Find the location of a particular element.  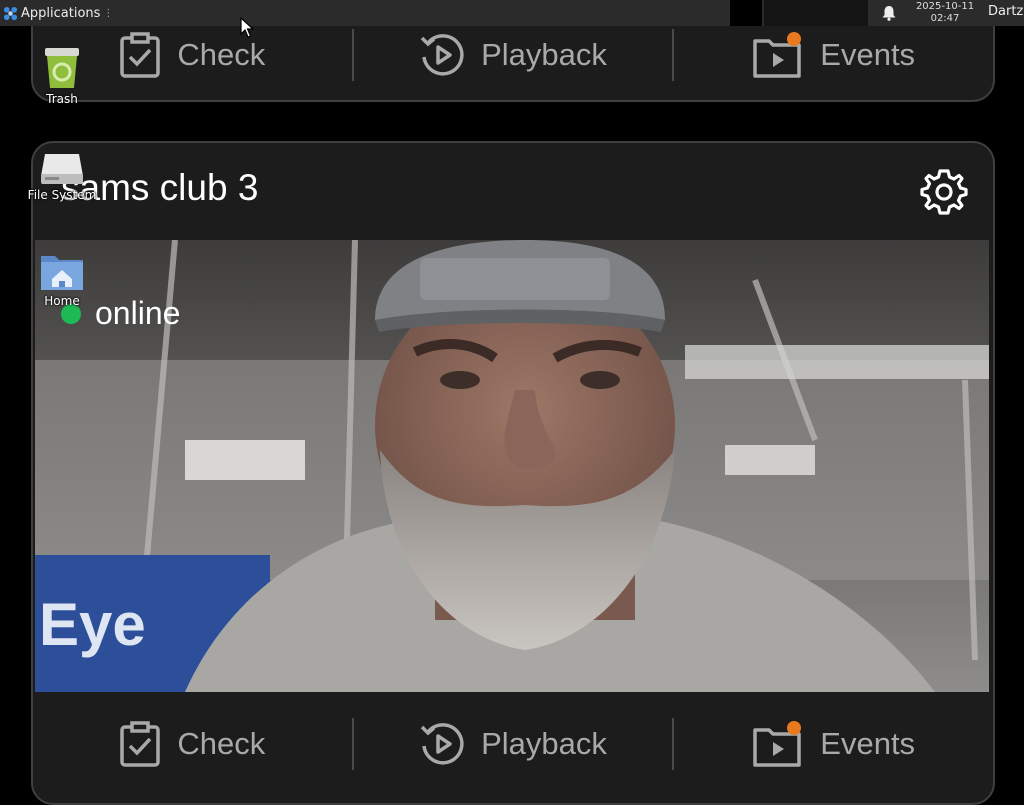

panel-spacer is located at coordinates (746, 13).